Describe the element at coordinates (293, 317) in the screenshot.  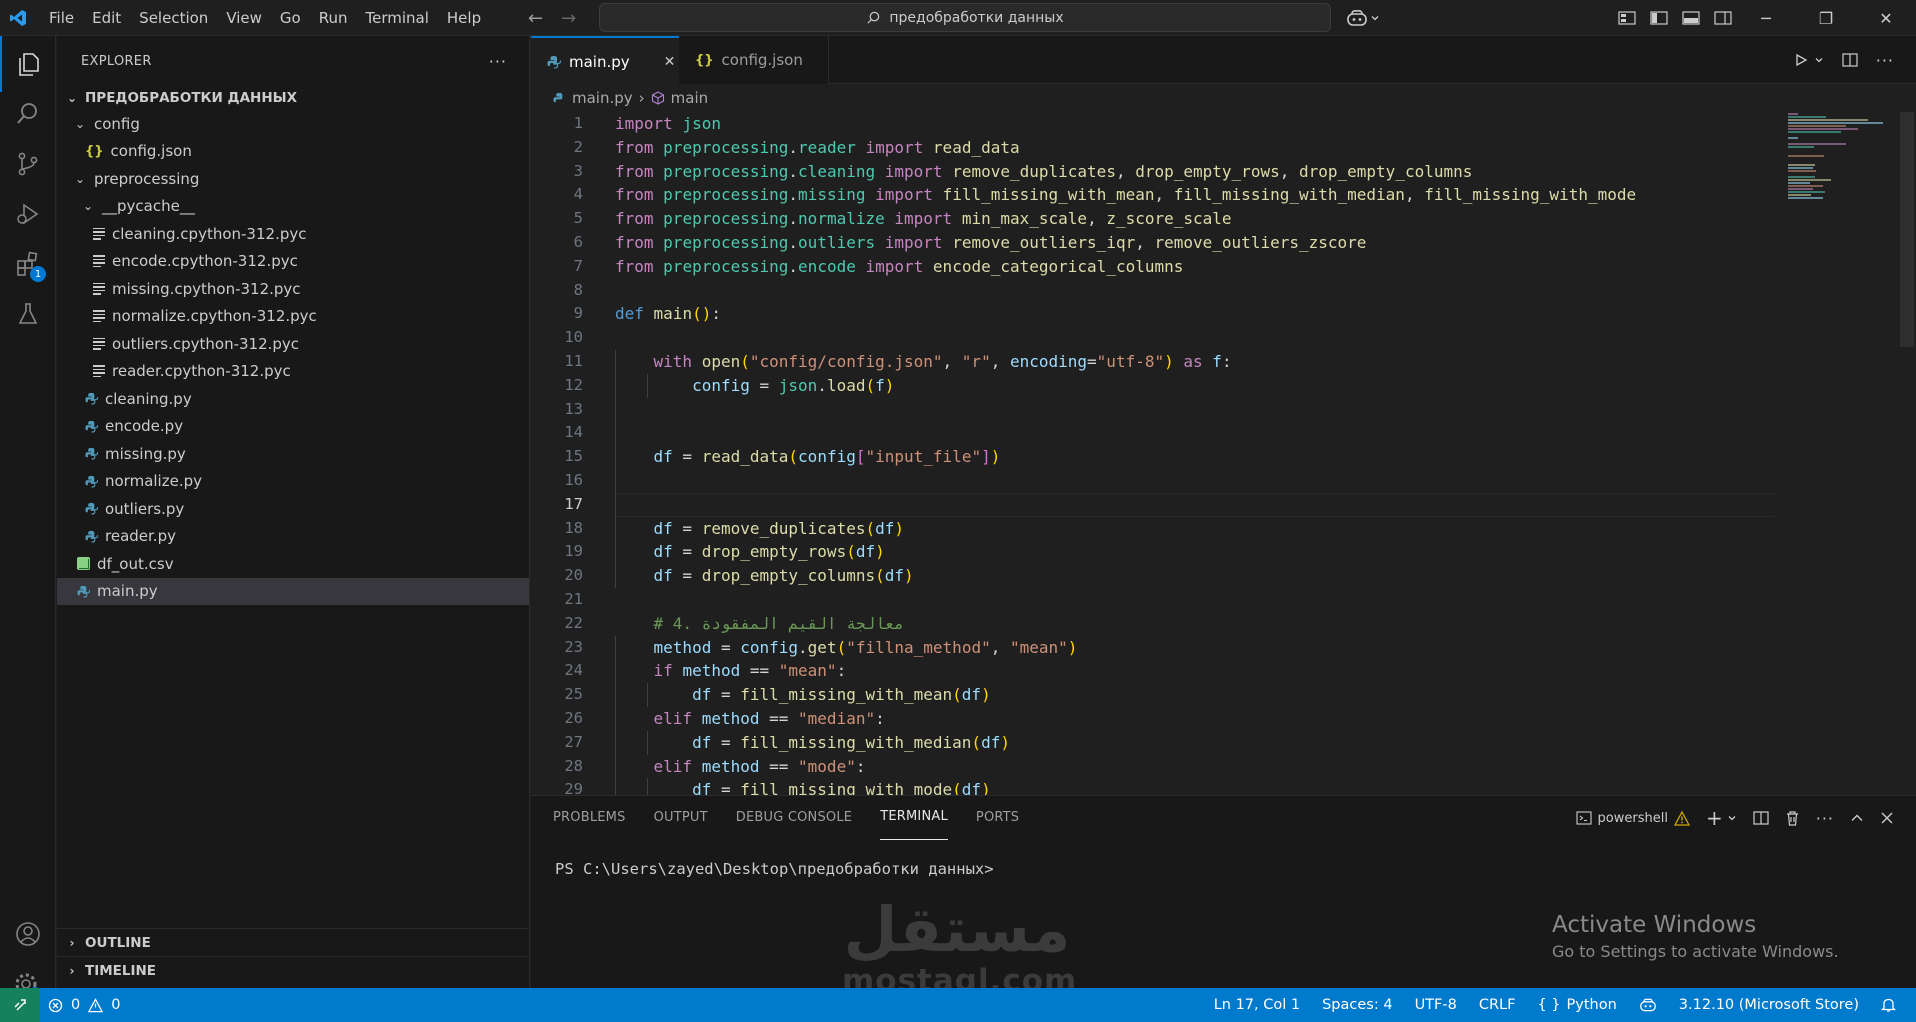
I see `tree-file: normalize.cpython-312.pyc` at that location.